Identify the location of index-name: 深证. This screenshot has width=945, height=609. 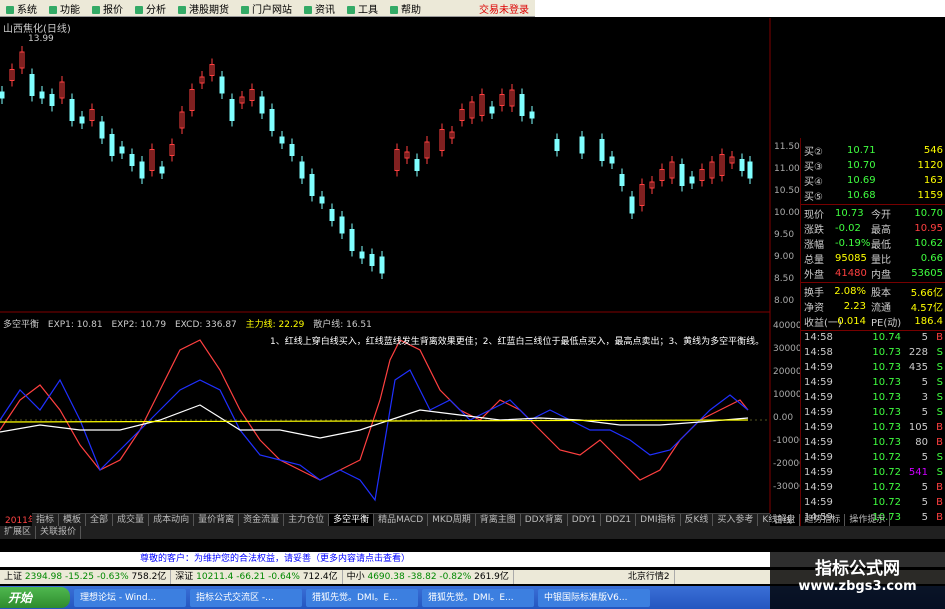
(186, 577).